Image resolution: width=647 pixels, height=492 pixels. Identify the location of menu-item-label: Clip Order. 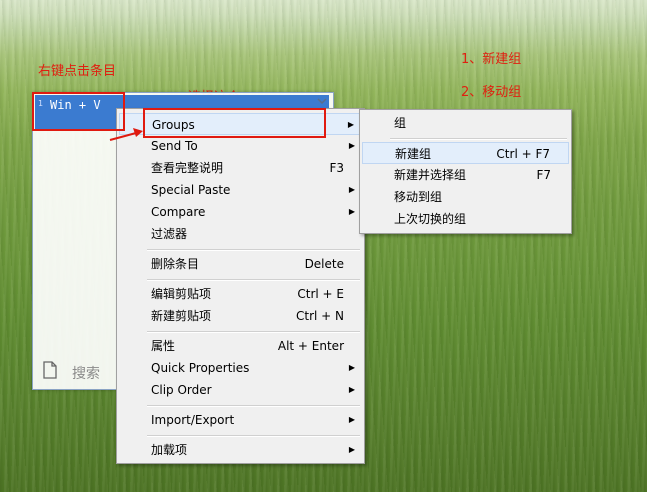
(181, 390).